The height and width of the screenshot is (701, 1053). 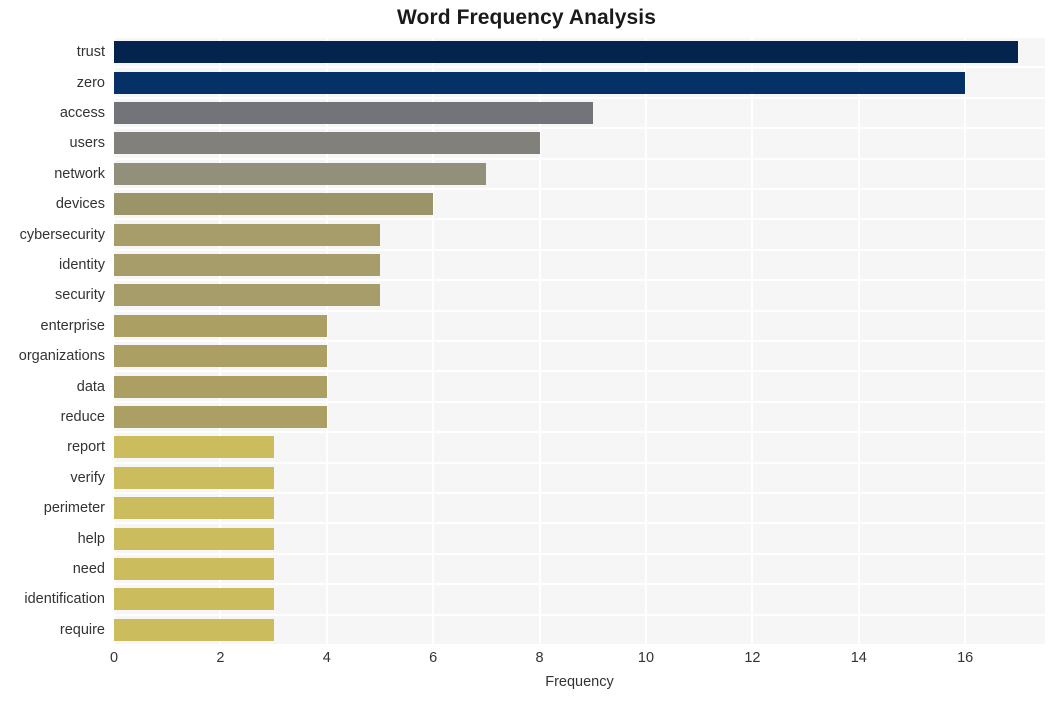 I want to click on y-tick-label: access, so click(x=82, y=113).